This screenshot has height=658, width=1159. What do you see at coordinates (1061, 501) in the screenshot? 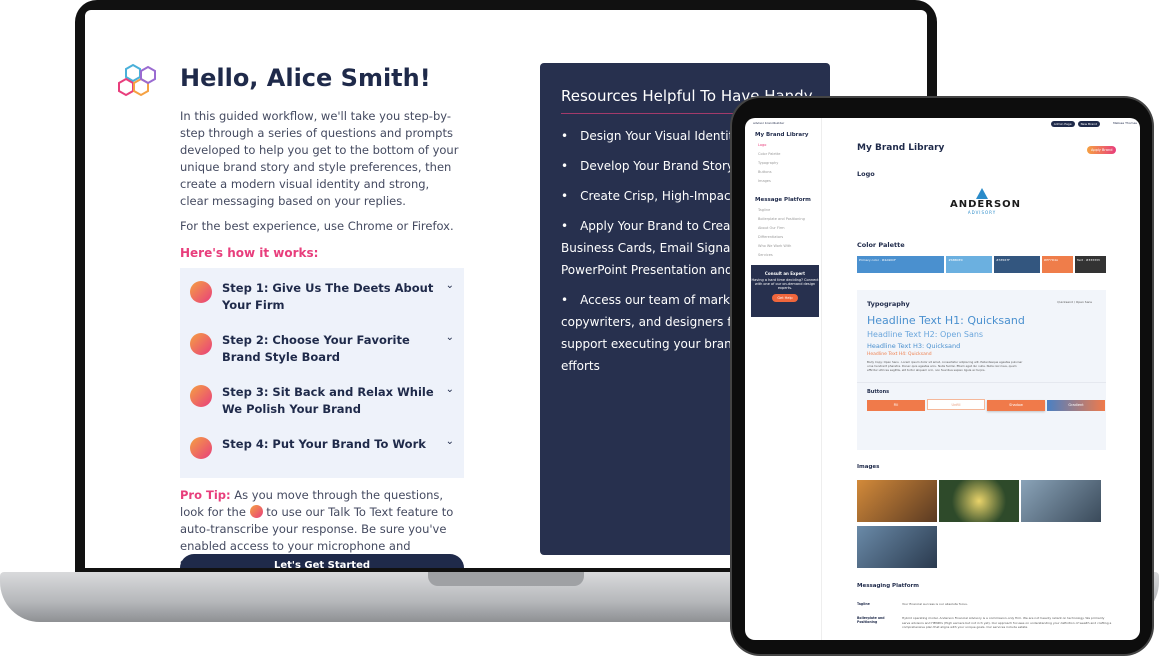
I see `image-people-meeting` at bounding box center [1061, 501].